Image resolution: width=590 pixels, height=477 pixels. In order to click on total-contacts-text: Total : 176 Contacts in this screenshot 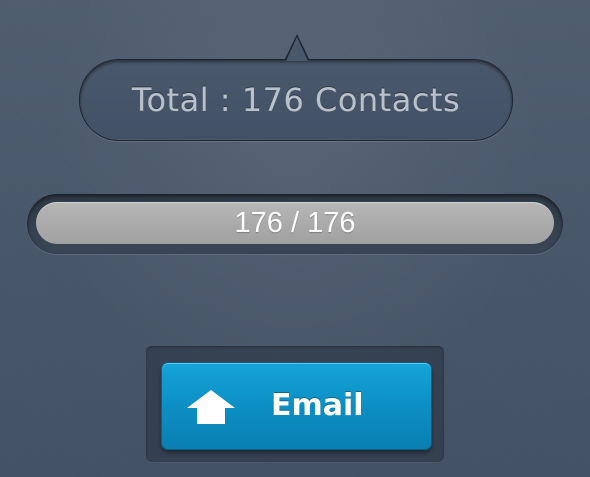, I will do `click(296, 100)`.